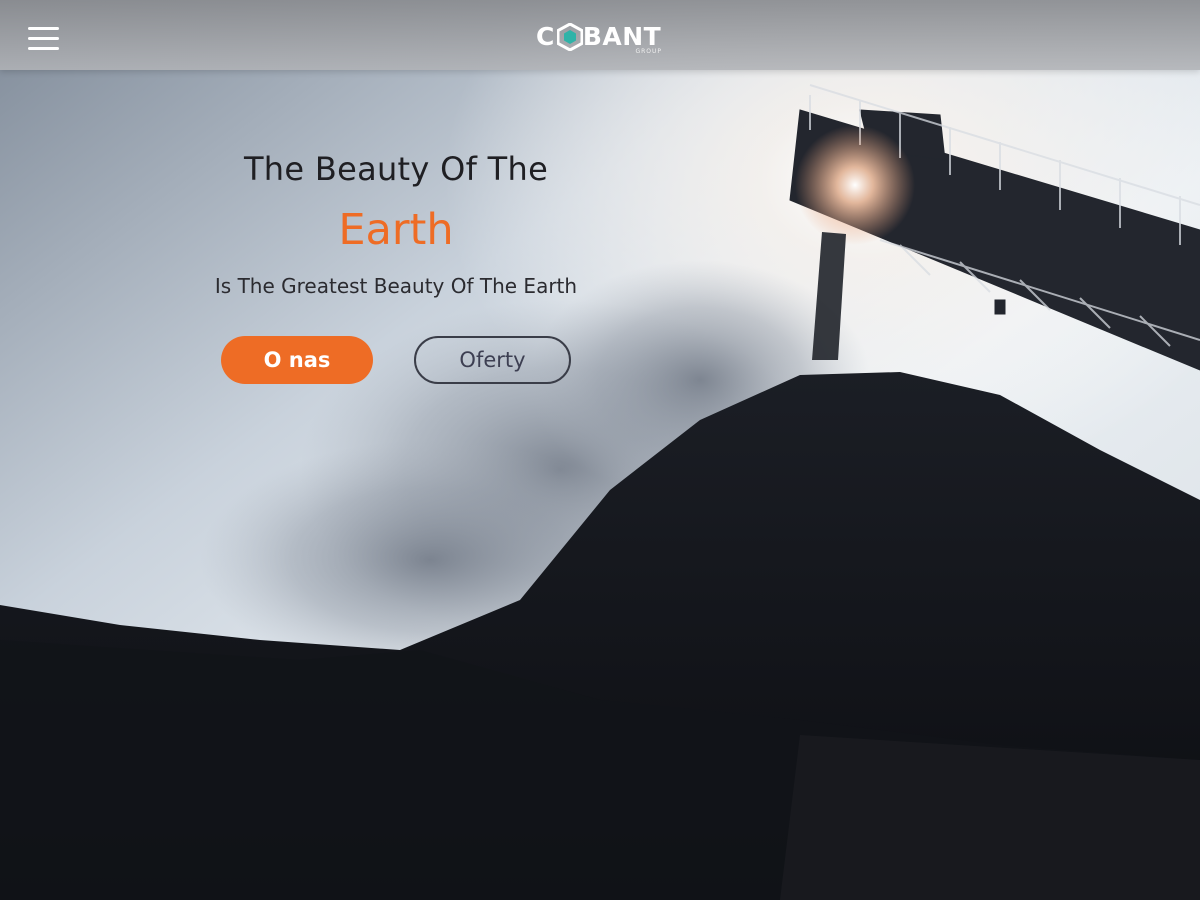 This screenshot has width=1200, height=900. I want to click on hexagon-icon, so click(570, 37).